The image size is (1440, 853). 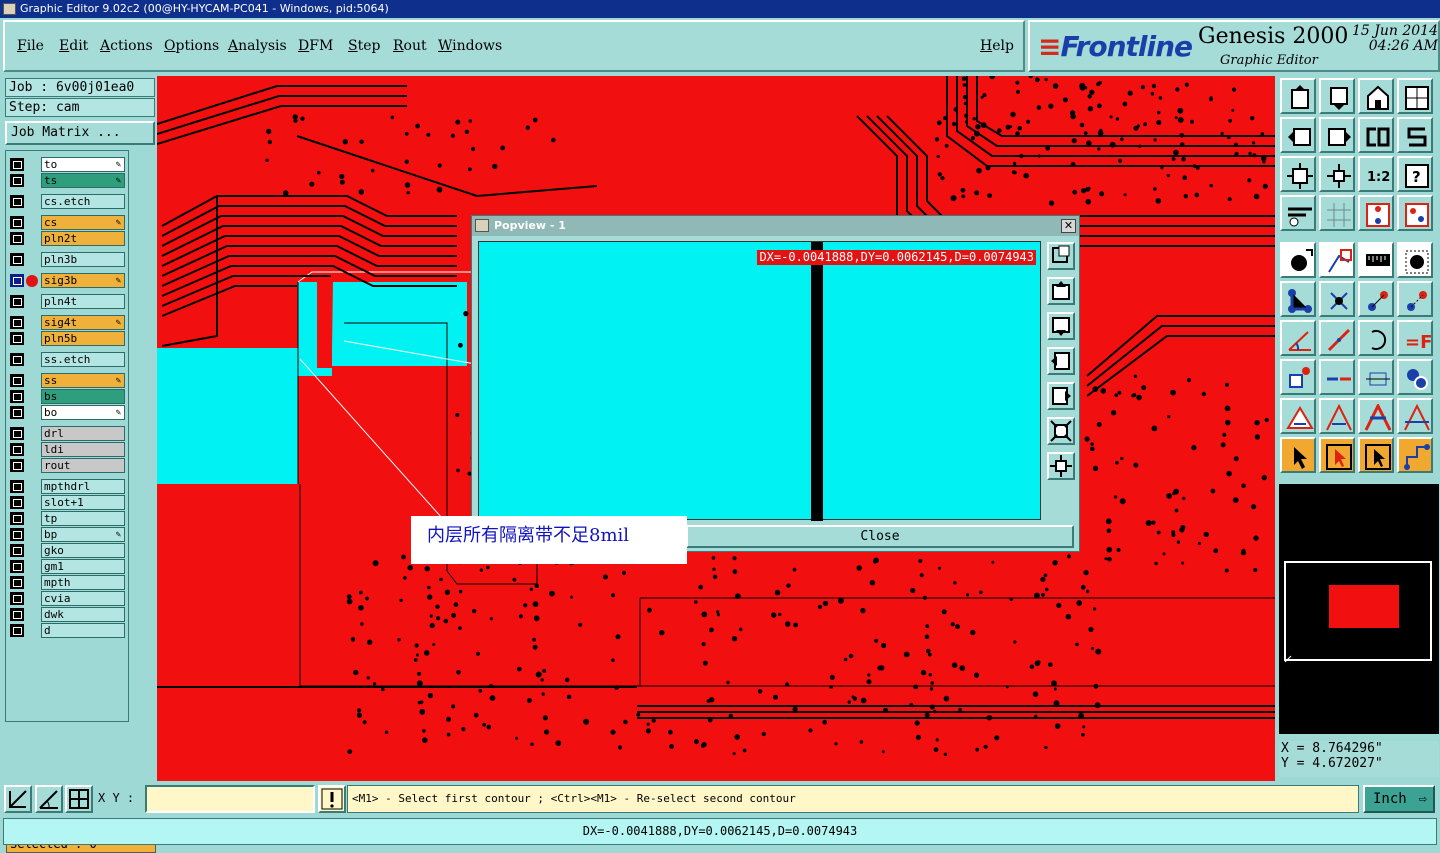 What do you see at coordinates (68, 359) in the screenshot?
I see `layer-row-ss-etch: ss.etch` at bounding box center [68, 359].